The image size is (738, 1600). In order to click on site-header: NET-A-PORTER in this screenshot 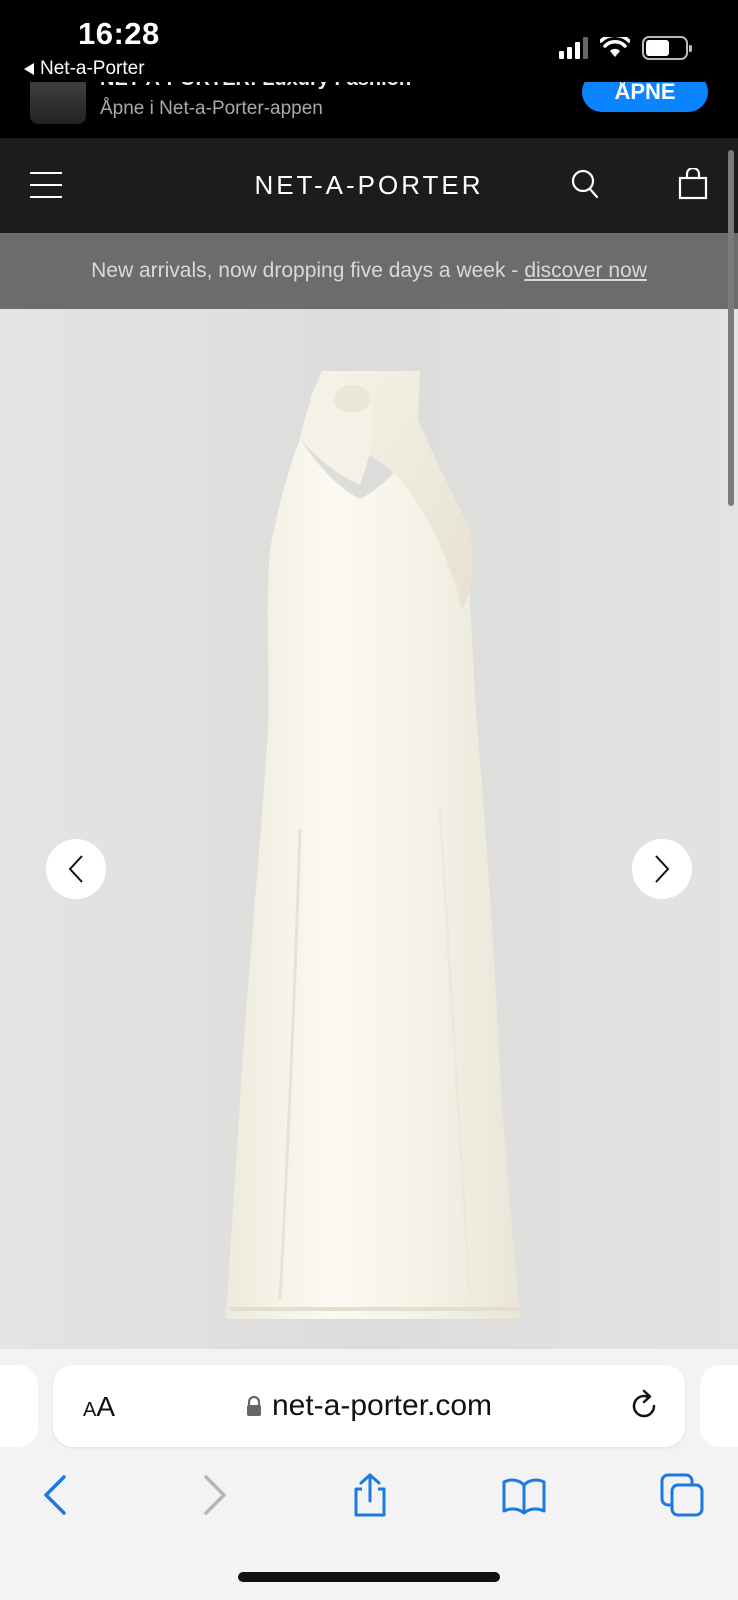, I will do `click(369, 185)`.